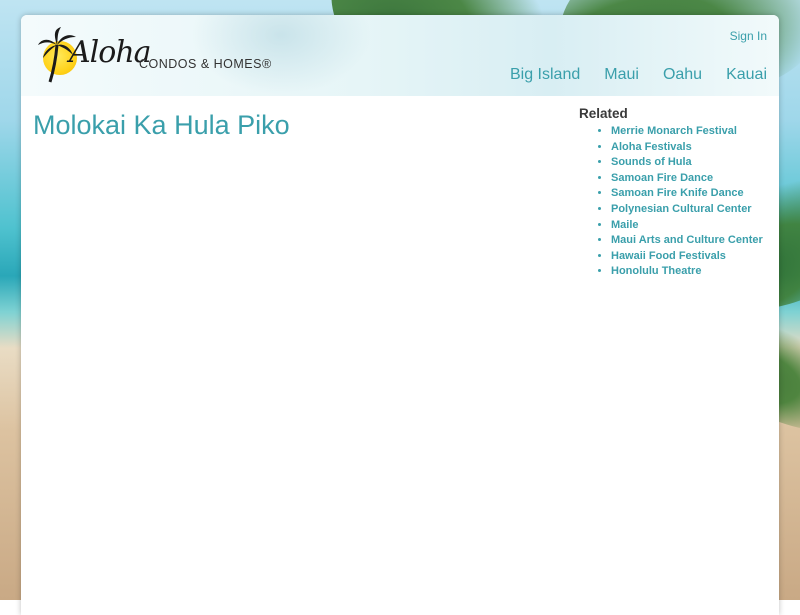 The image size is (800, 615). Describe the element at coordinates (687, 240) in the screenshot. I see `related-link: Maui Arts and Culture Center` at that location.